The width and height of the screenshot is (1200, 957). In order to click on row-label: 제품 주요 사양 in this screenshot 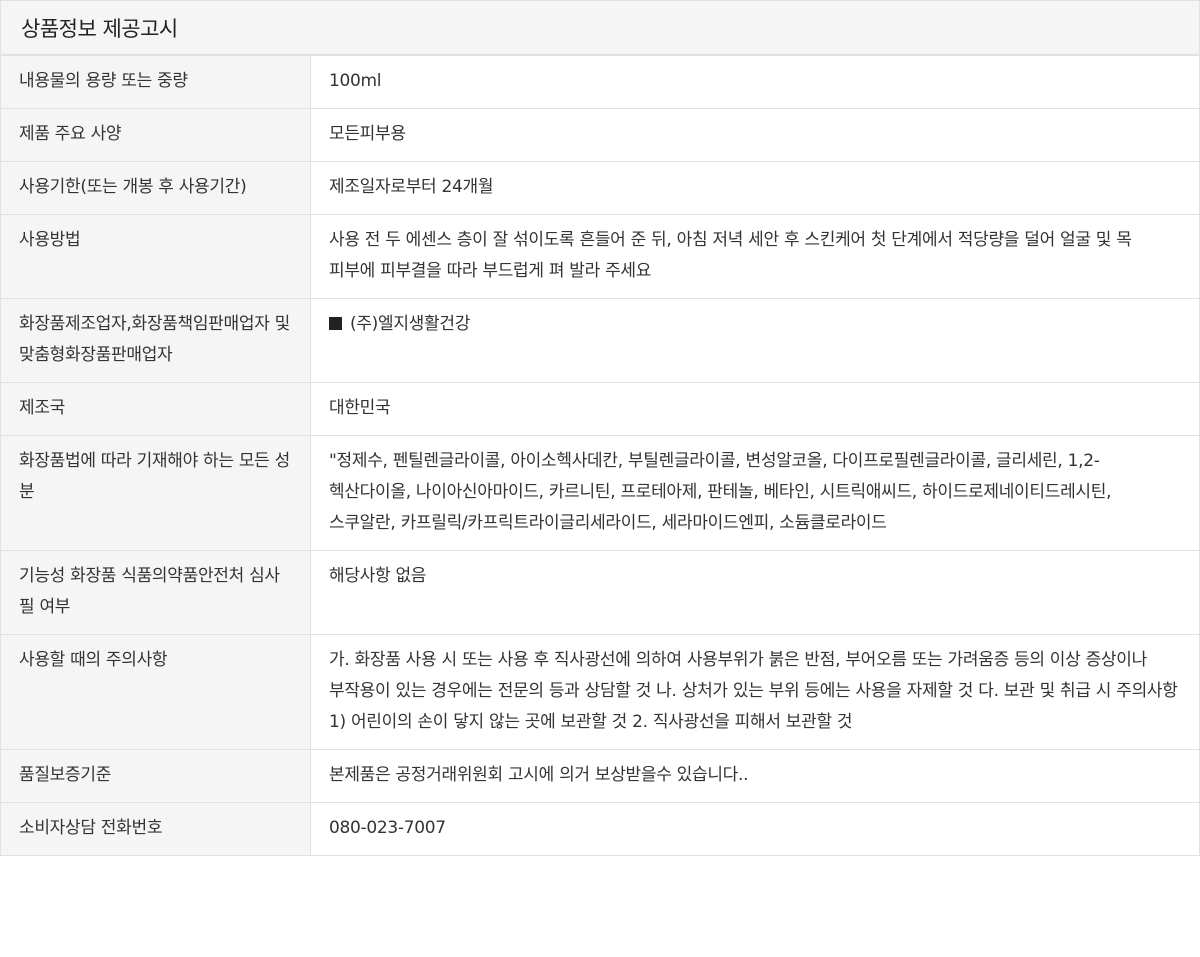, I will do `click(155, 135)`.